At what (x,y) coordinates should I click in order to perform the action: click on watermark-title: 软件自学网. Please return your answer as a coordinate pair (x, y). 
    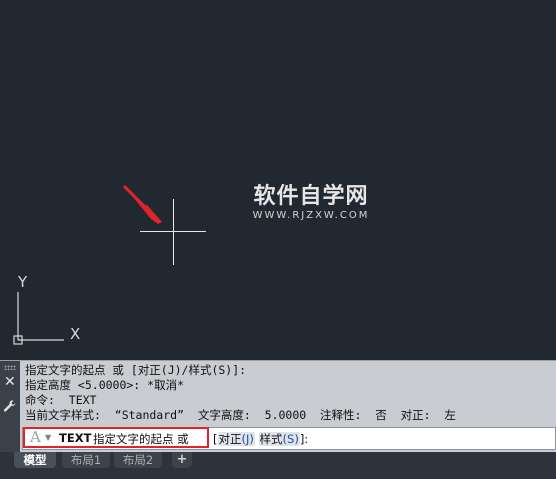
    Looking at the image, I should click on (311, 196).